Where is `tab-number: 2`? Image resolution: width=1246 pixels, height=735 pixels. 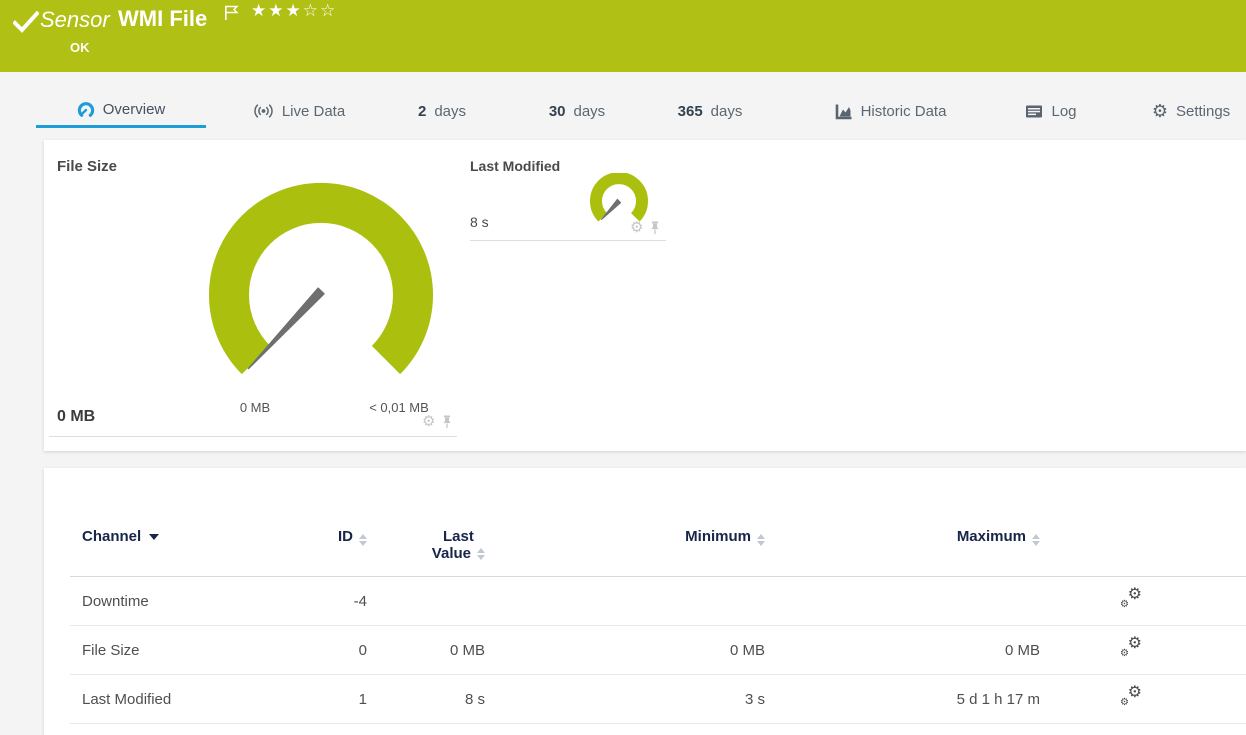
tab-number: 2 is located at coordinates (422, 111).